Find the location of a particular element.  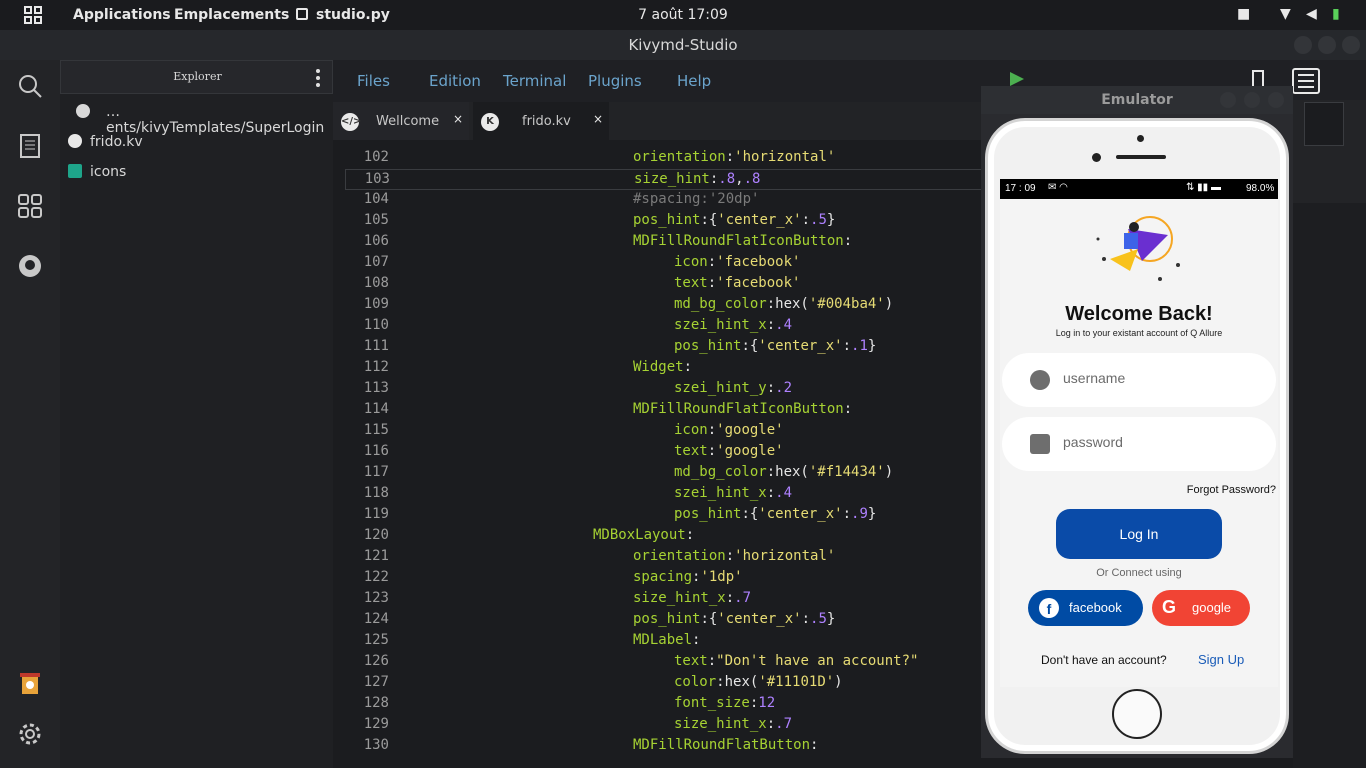

code-text: md_bg_color:hex('#004ba4') is located at coordinates (784, 304).